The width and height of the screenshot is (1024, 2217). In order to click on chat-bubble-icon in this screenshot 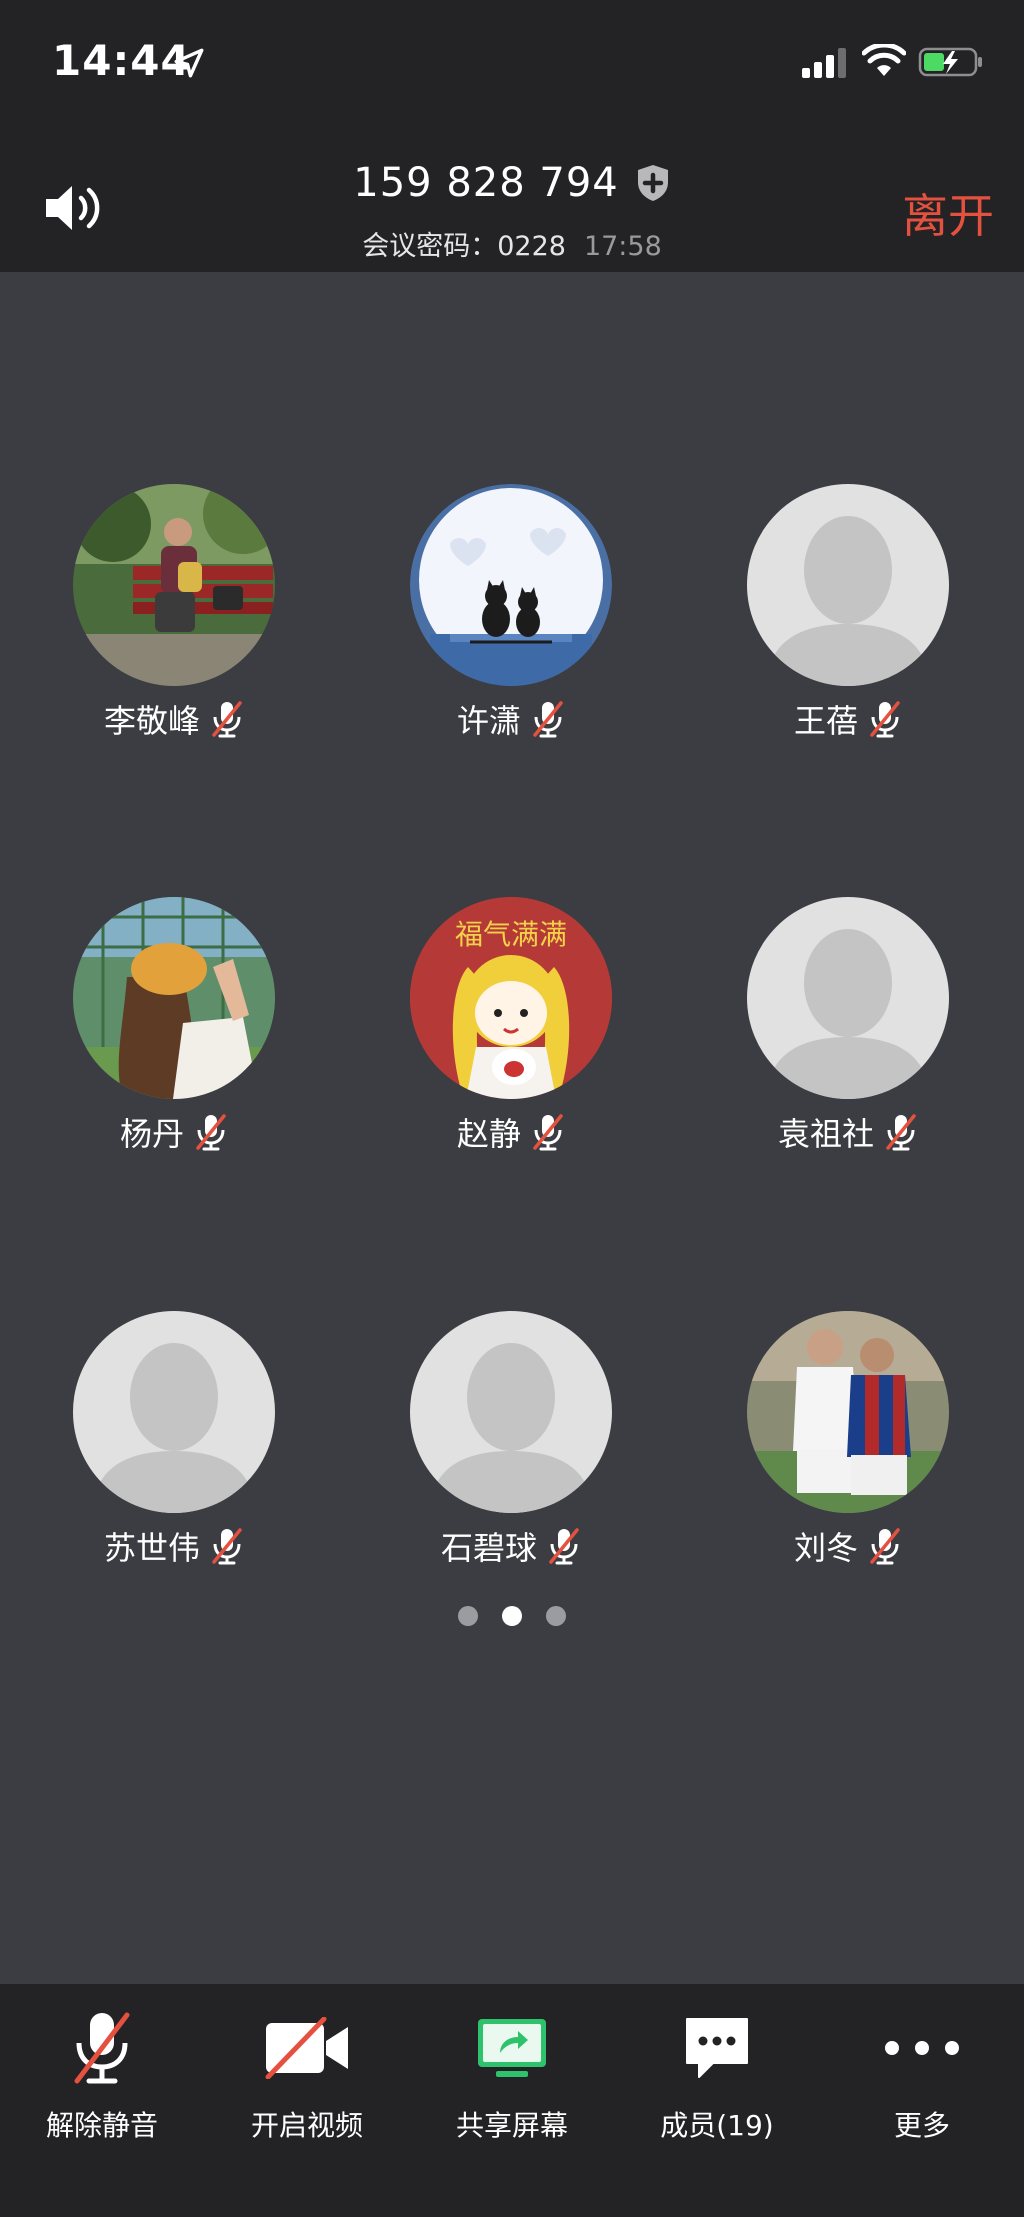, I will do `click(717, 2048)`.